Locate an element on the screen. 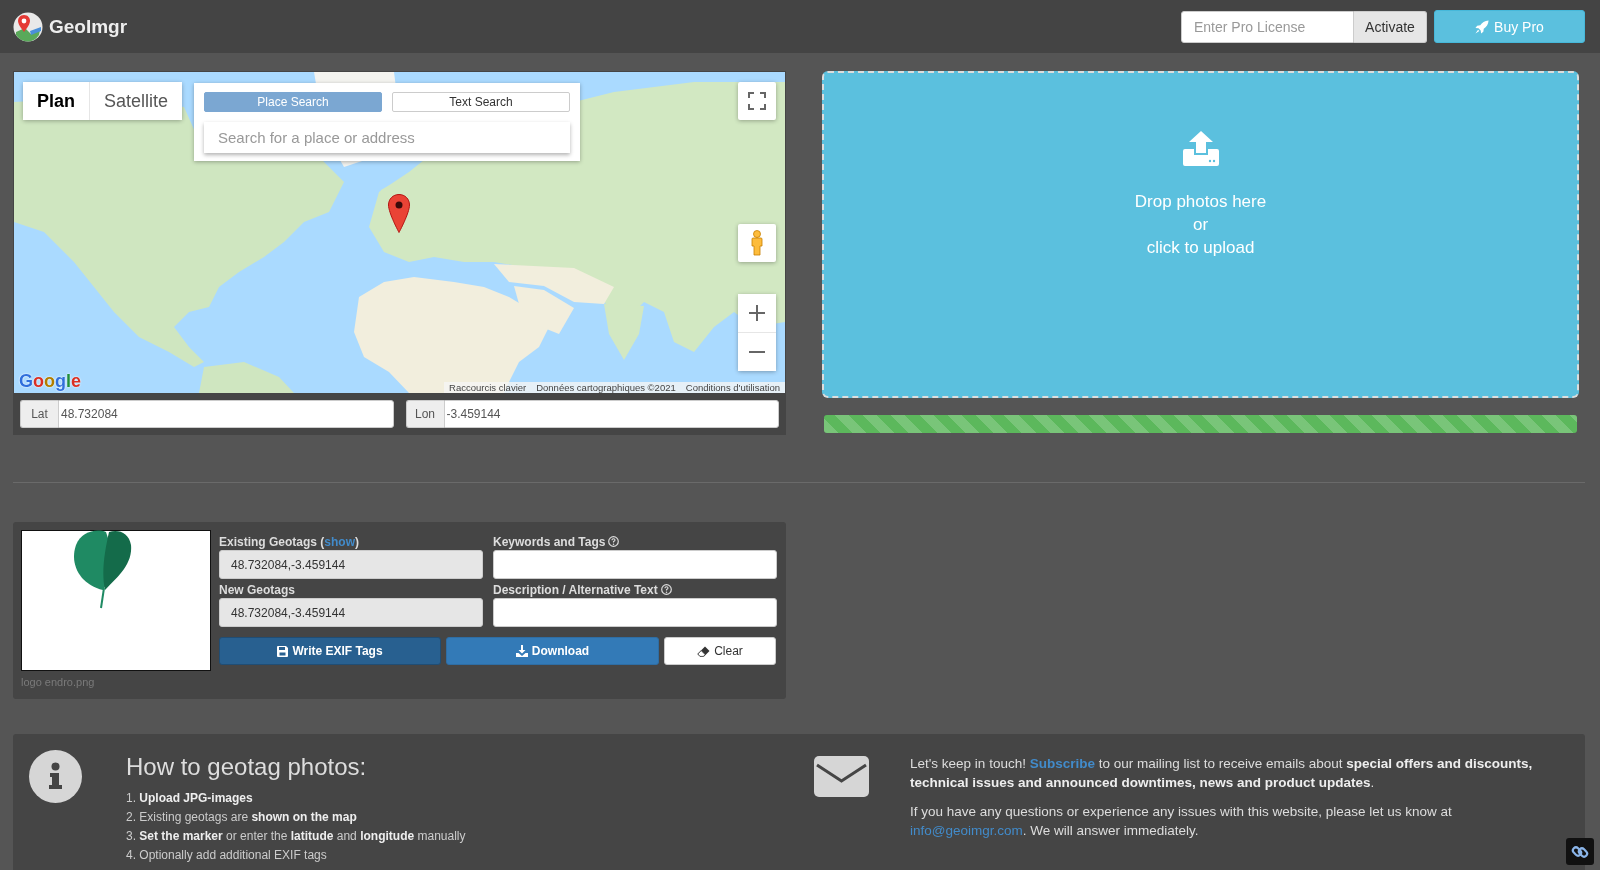 Image resolution: width=1600 pixels, height=870 pixels. map-type-tab: Plan is located at coordinates (56, 101).